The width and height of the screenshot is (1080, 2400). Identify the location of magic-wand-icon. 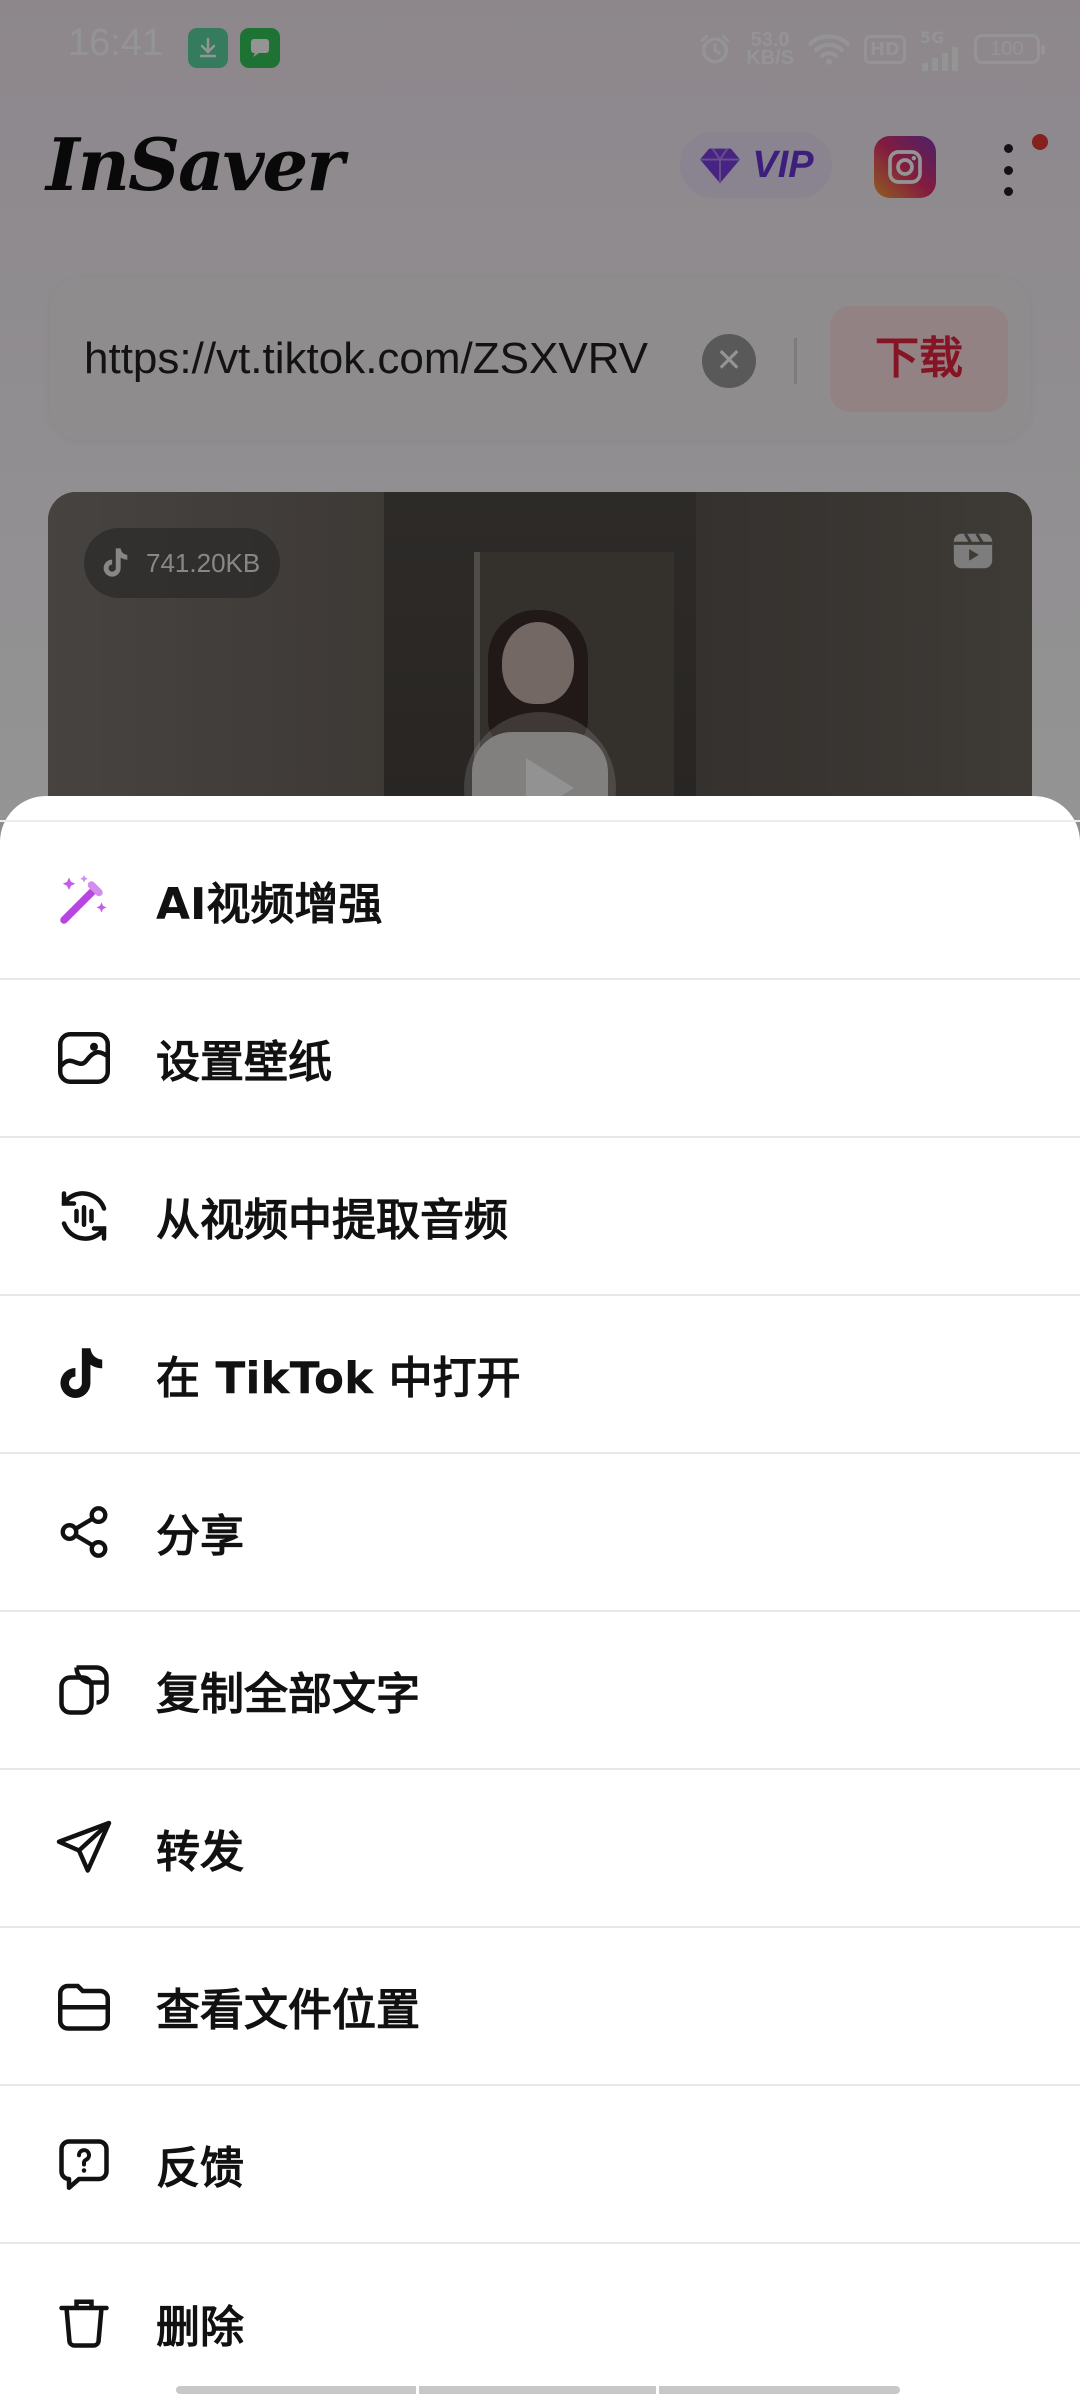
(84, 900).